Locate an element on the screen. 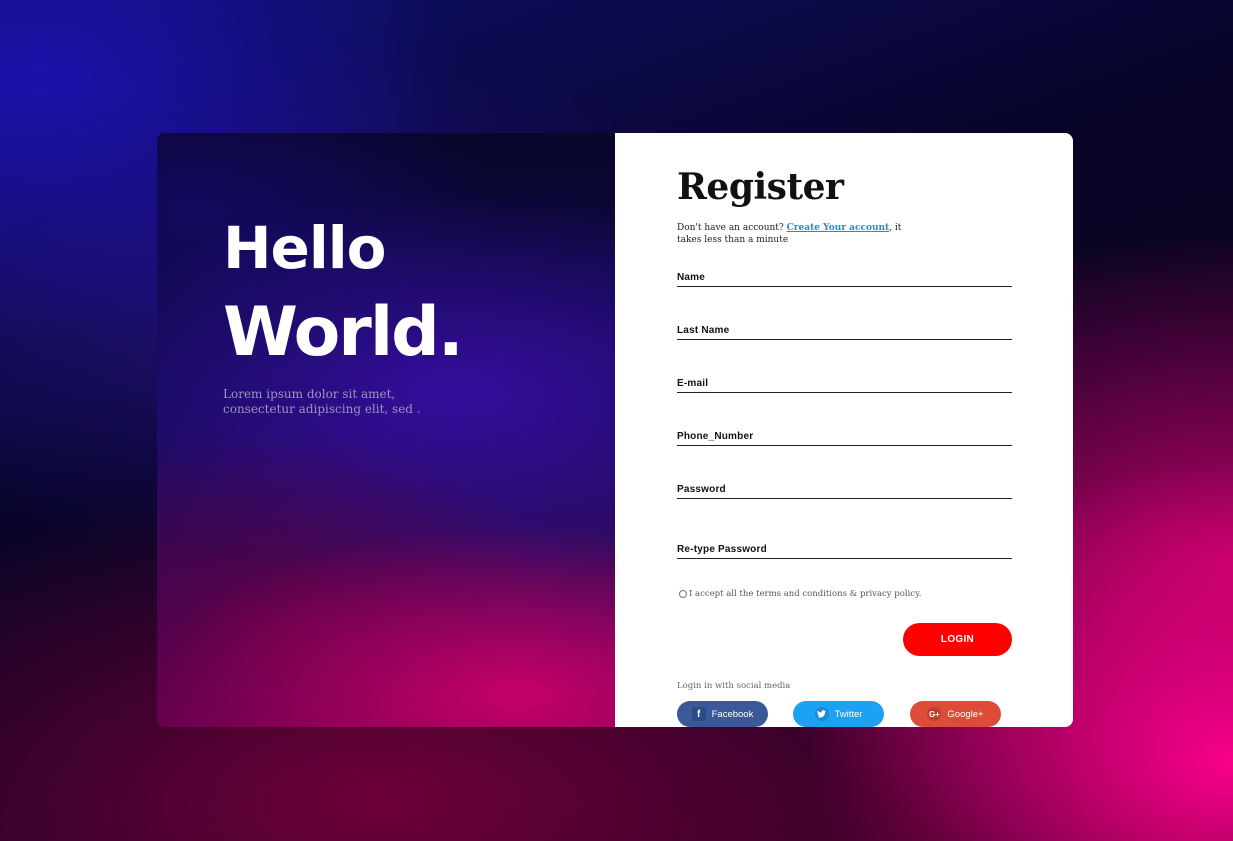 The width and height of the screenshot is (1233, 841). social-login-caption: Login in with social media is located at coordinates (734, 686).